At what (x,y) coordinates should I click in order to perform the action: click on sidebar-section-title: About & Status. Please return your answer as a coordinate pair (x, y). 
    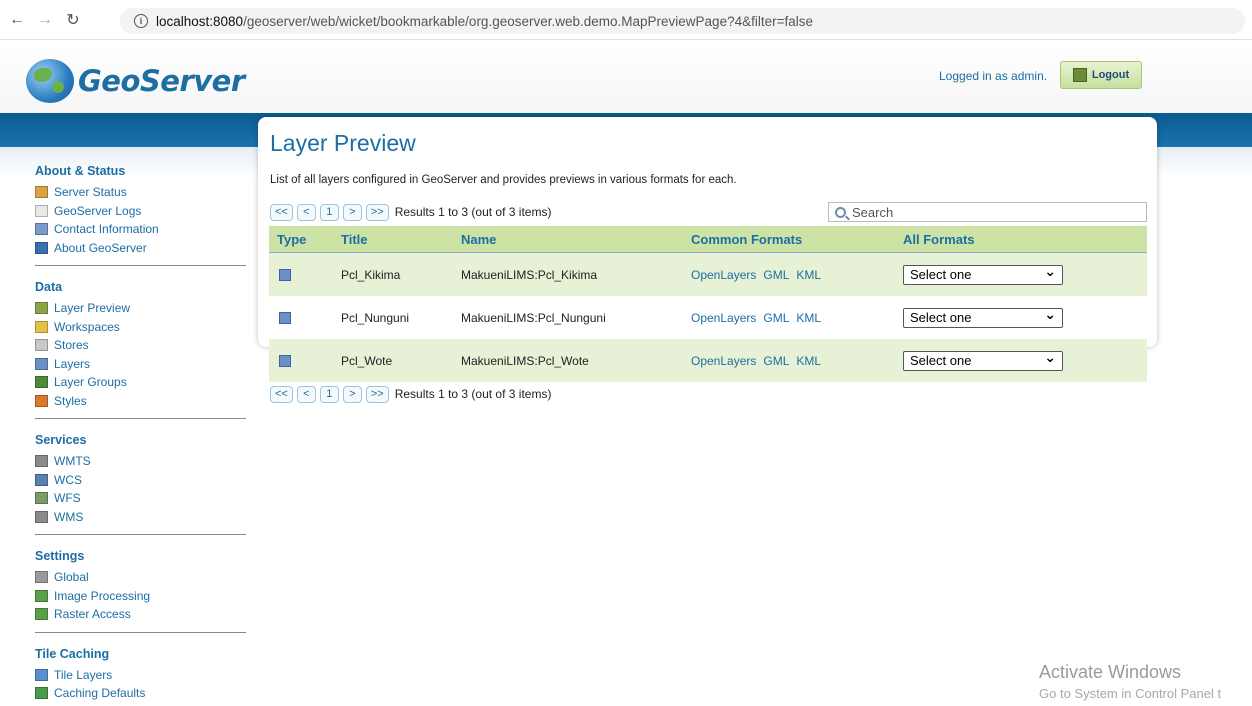
    Looking at the image, I should click on (80, 171).